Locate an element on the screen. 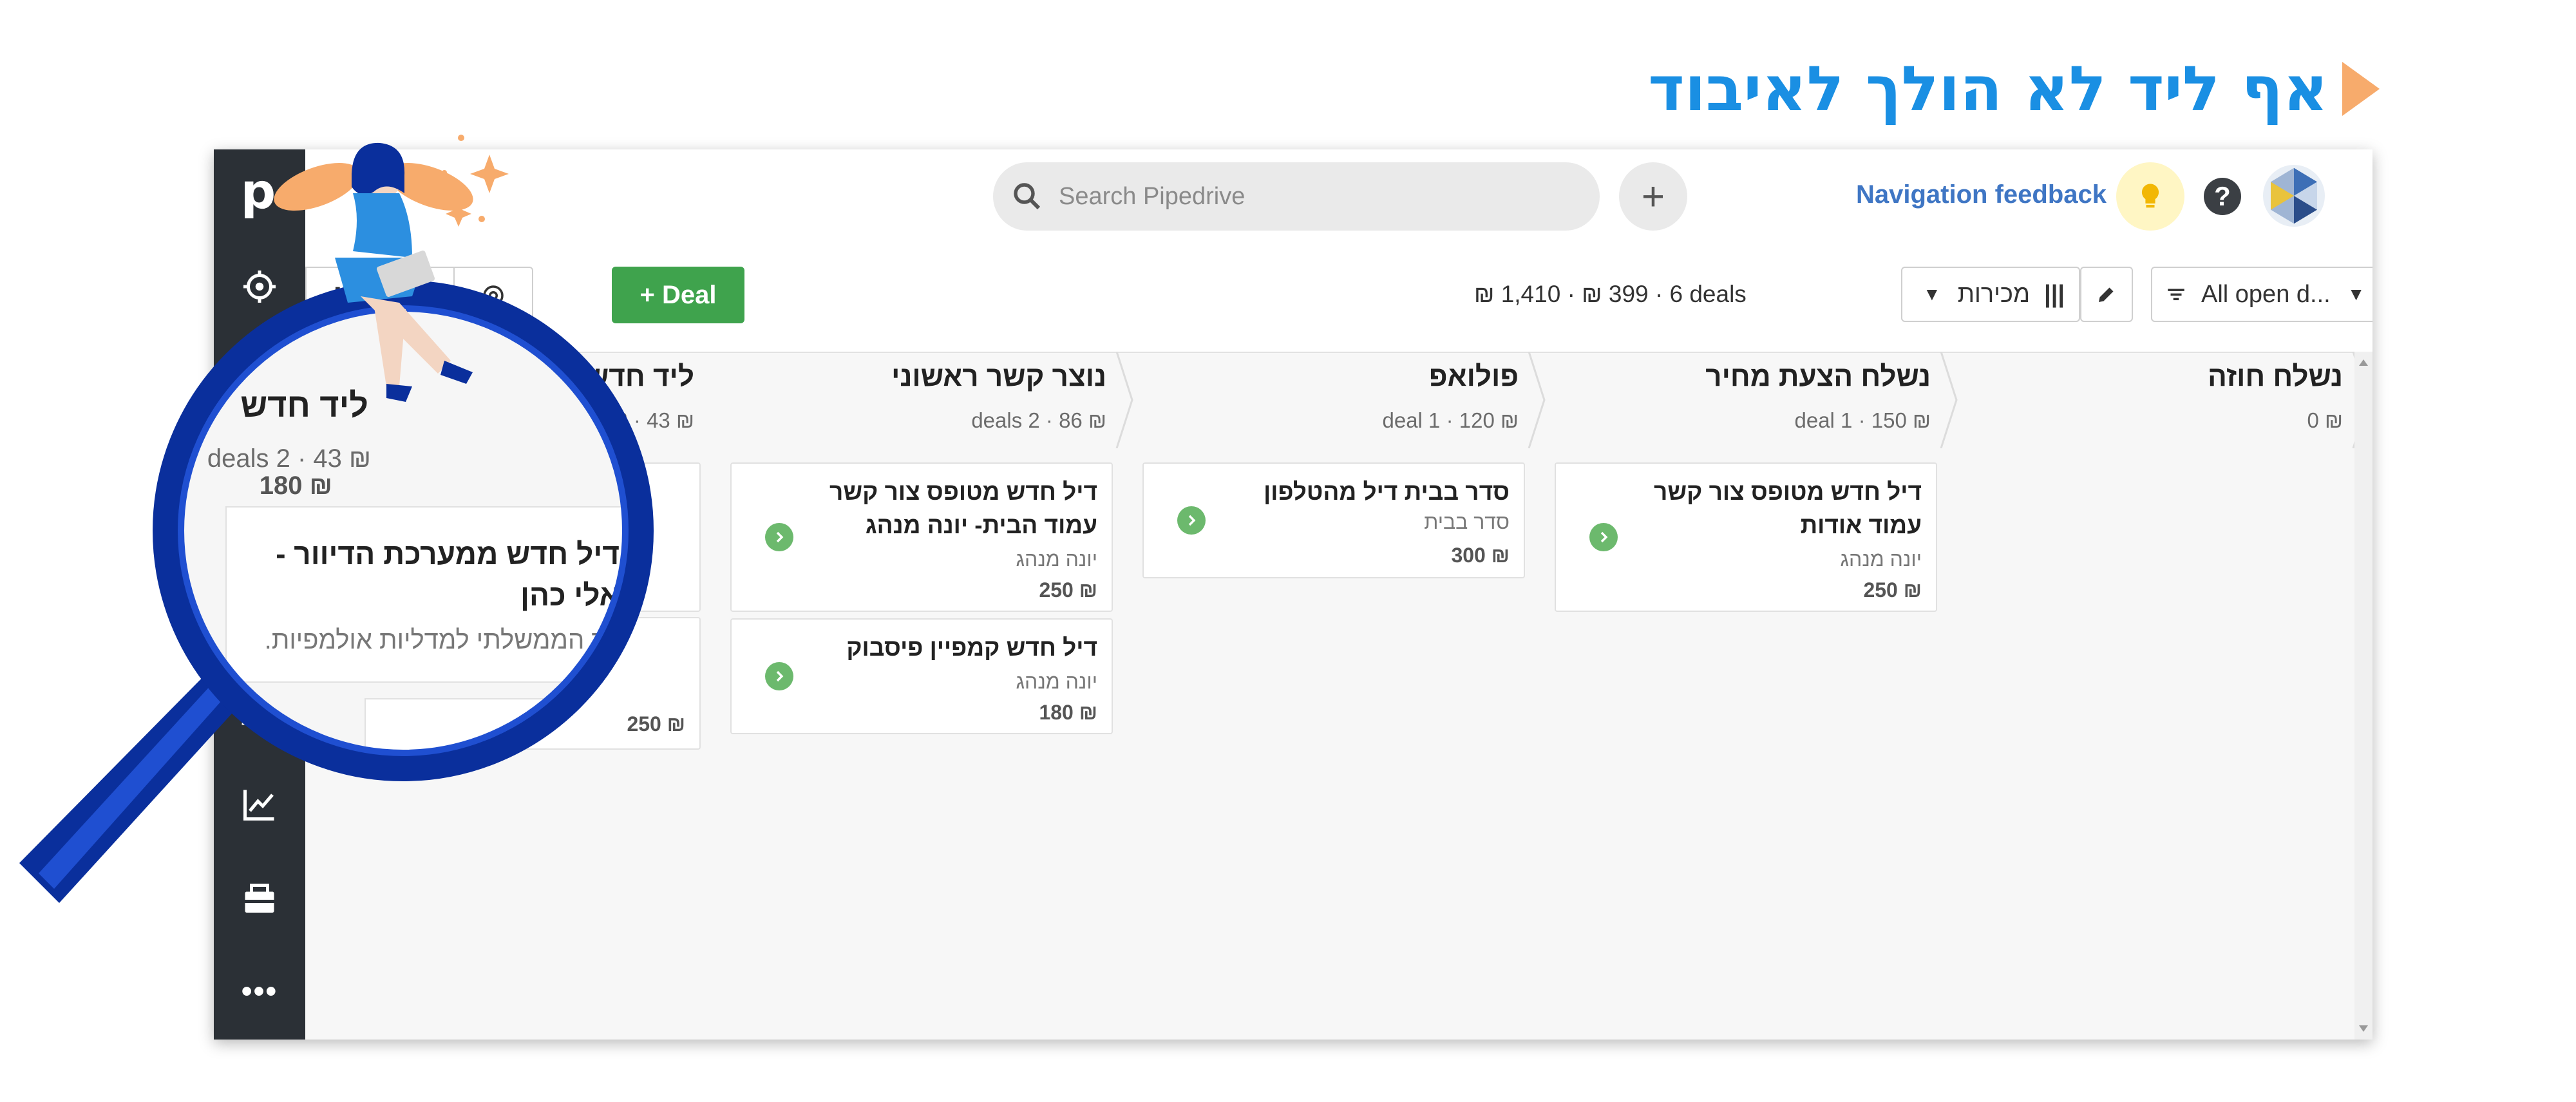  stage-name: ליד חדש is located at coordinates (639, 376).